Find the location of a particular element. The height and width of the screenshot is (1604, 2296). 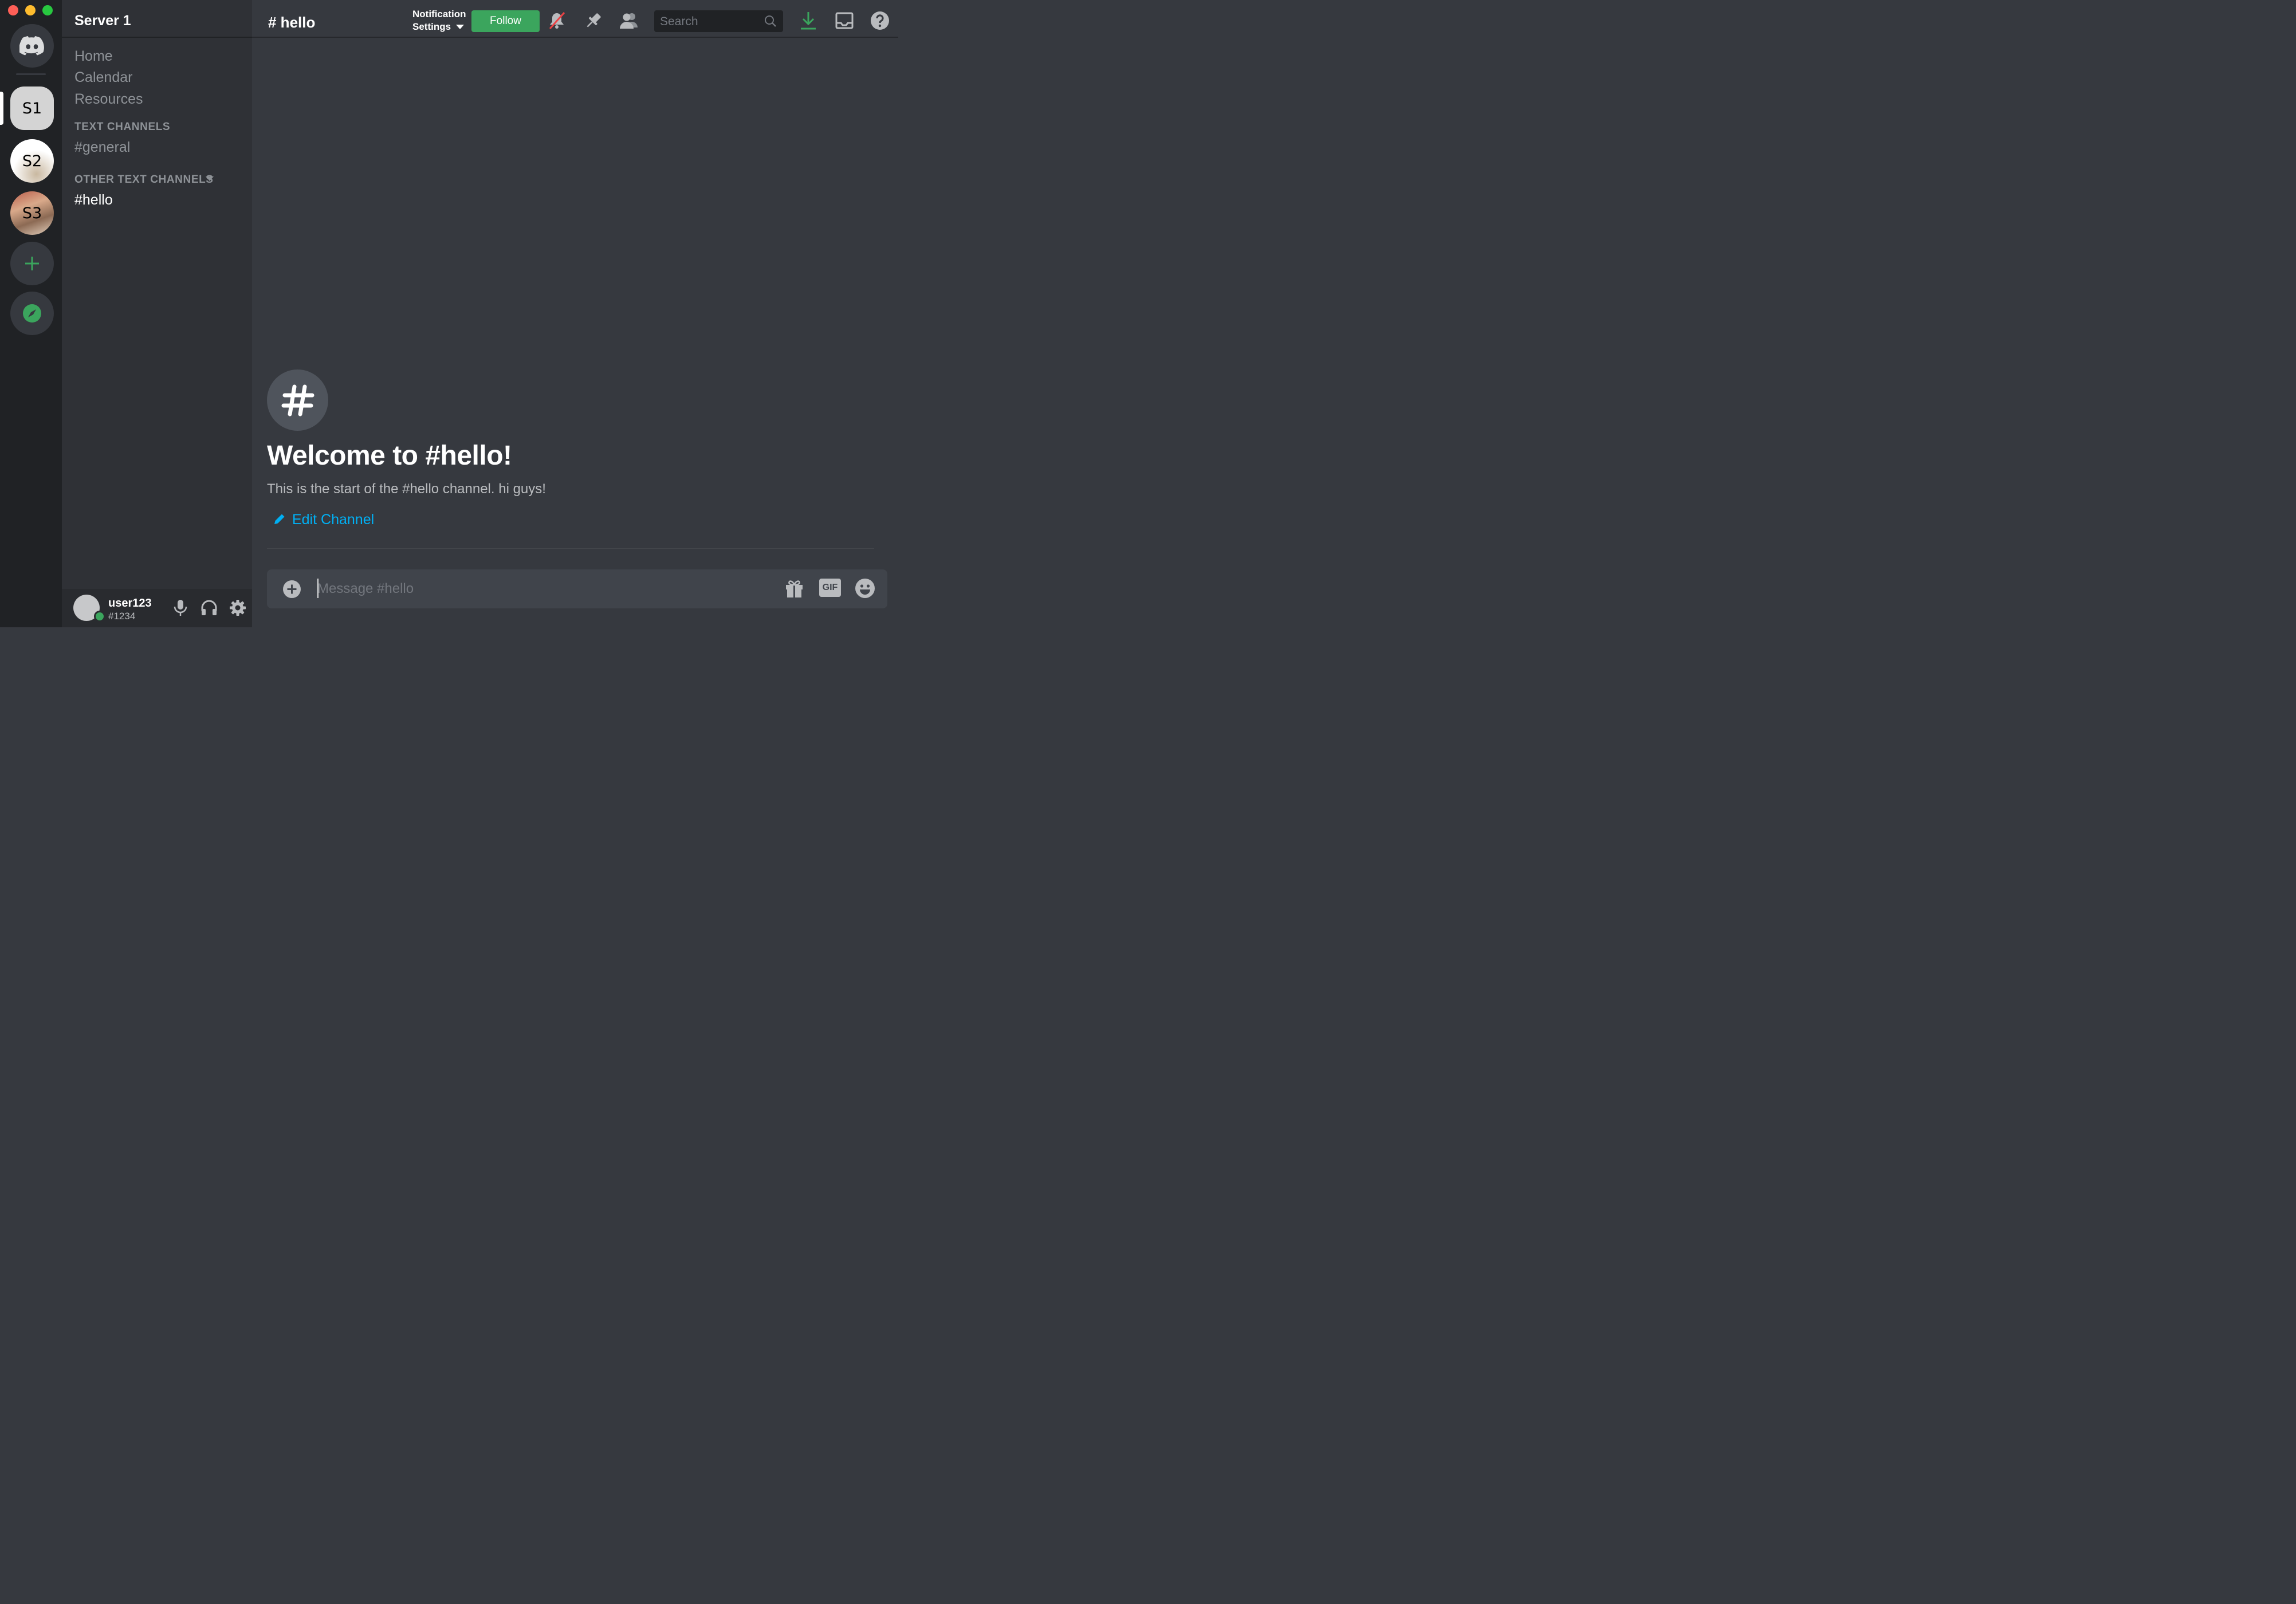

pencil-icon is located at coordinates (280, 519).